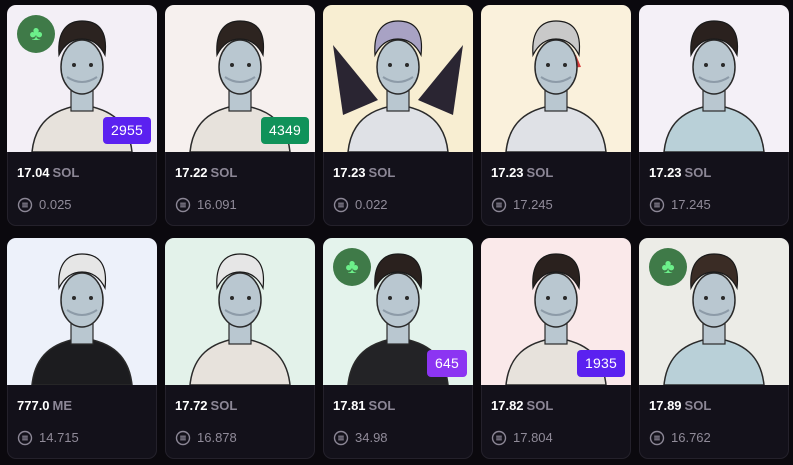  I want to click on price-currency: ME, so click(62, 405).